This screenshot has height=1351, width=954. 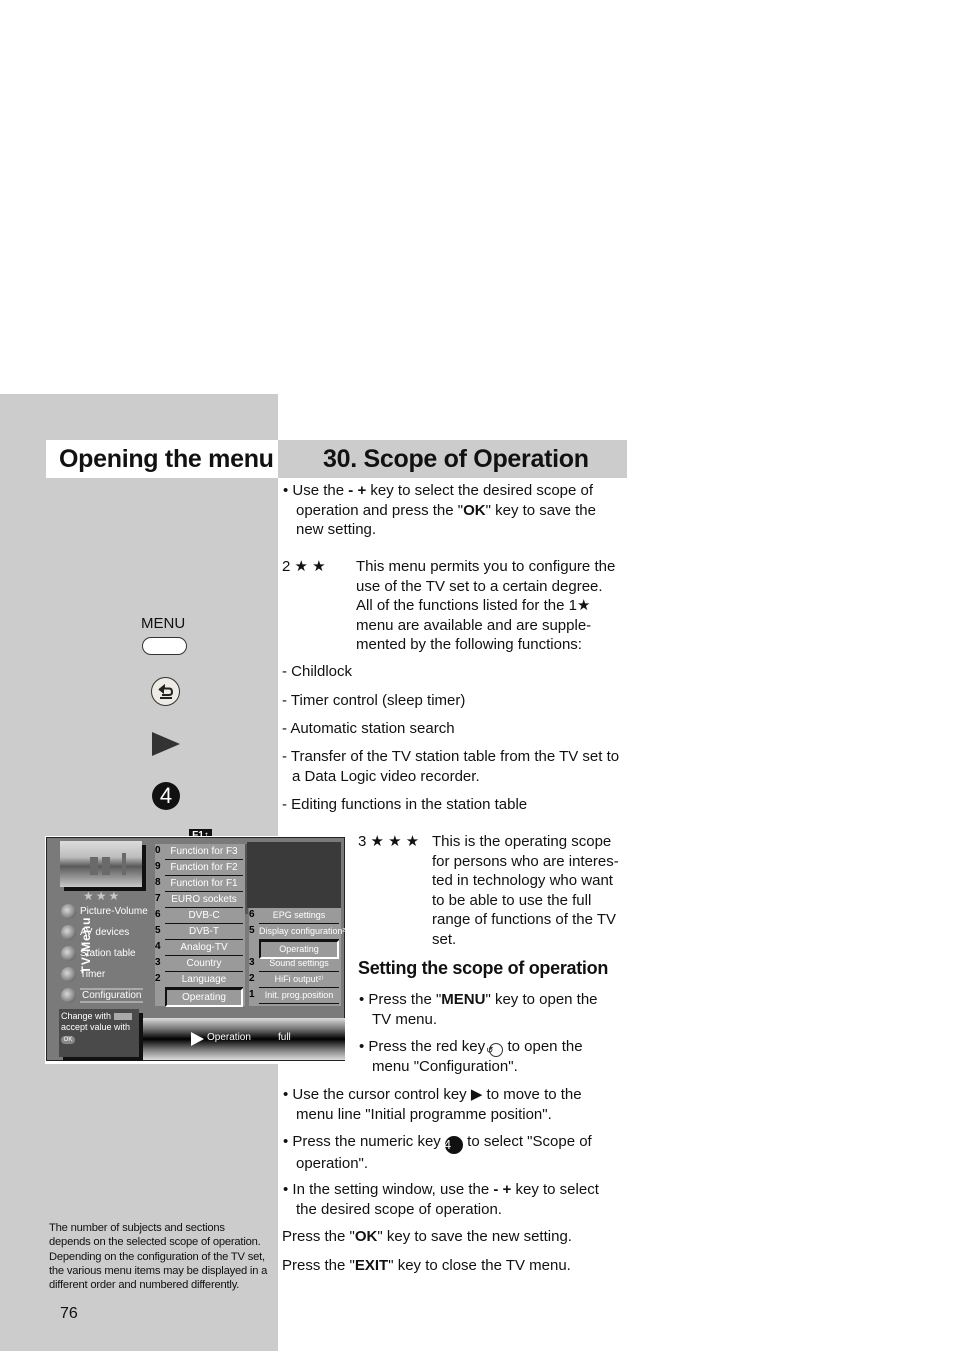 I want to click on item-label: DVB-T, so click(x=204, y=932).